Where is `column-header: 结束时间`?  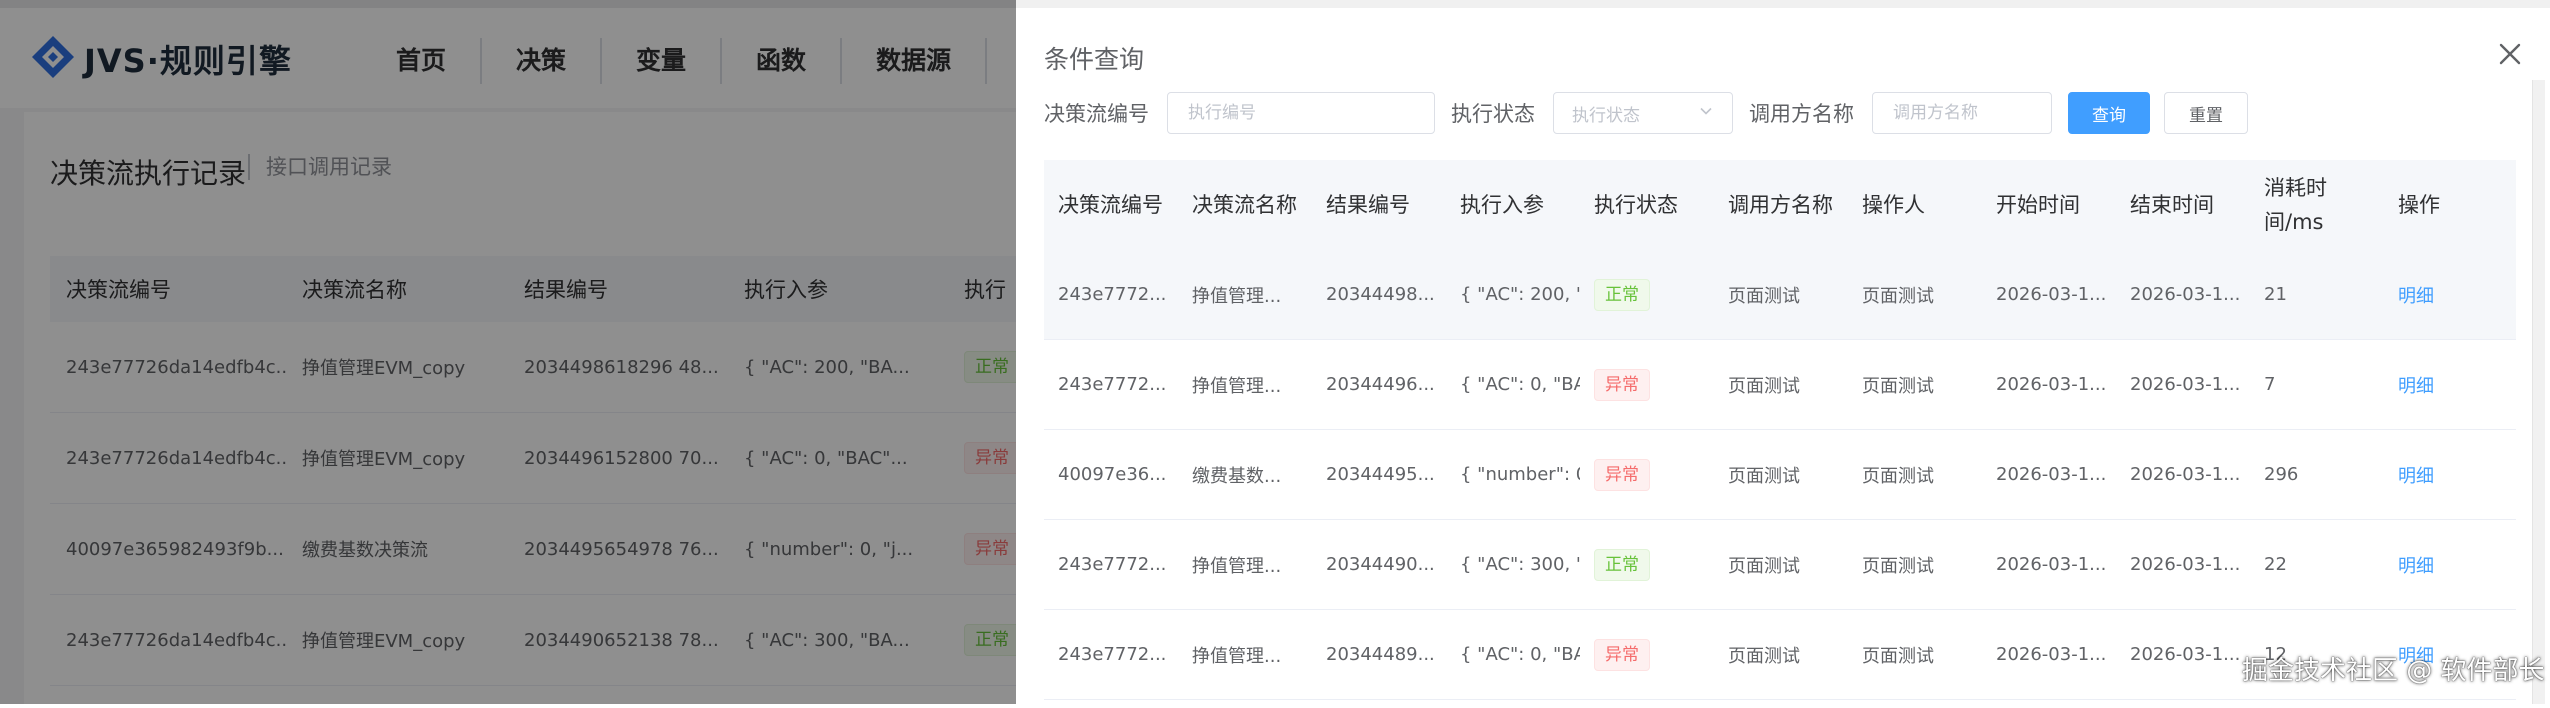
column-header: 结束时间 is located at coordinates (2172, 205).